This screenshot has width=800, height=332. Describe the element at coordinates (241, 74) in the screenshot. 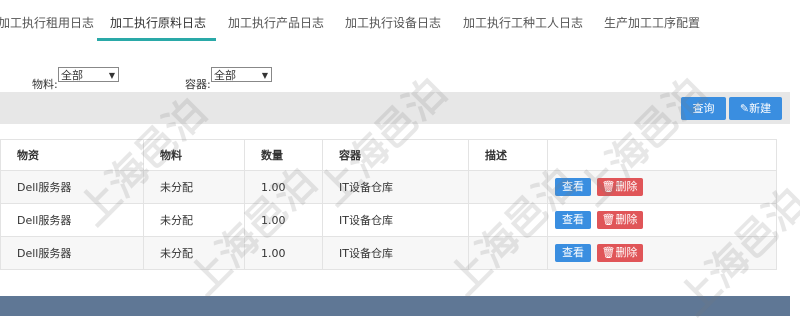

I see `container-select: 全部 ▼` at that location.